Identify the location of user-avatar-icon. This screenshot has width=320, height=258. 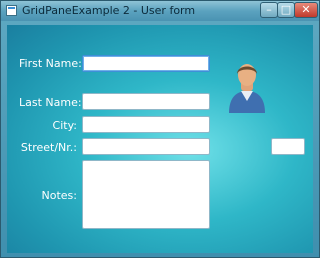
(247, 88).